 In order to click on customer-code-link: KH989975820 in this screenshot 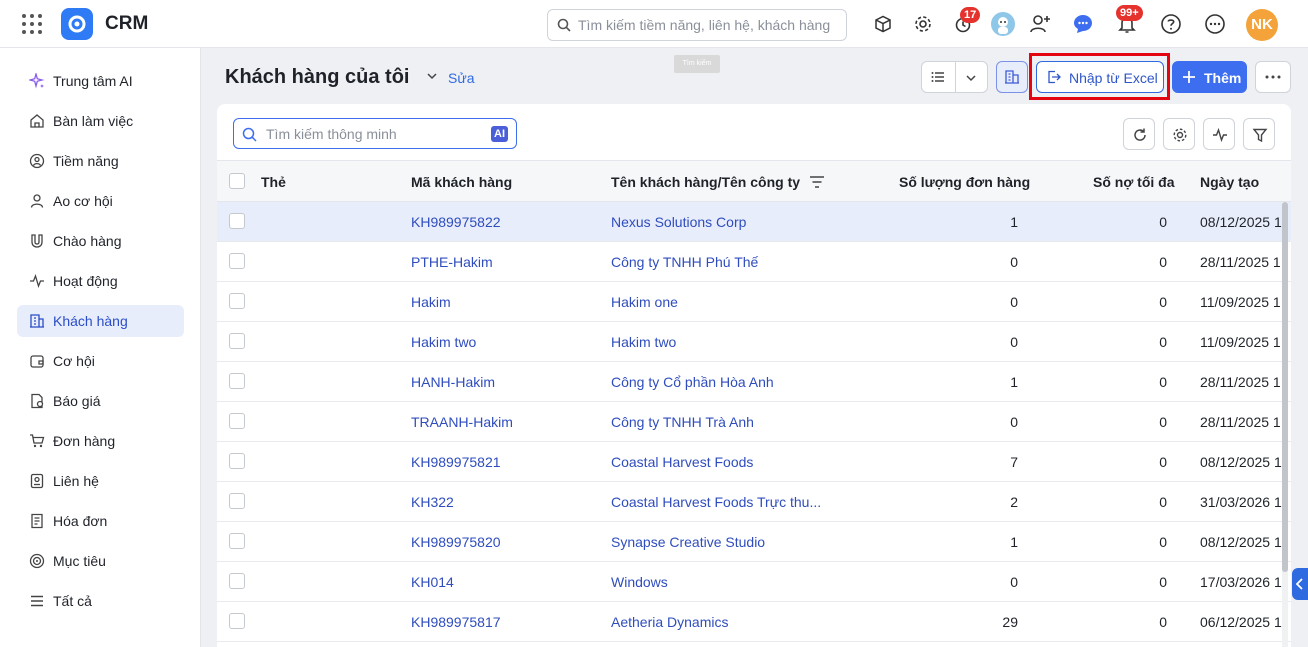, I will do `click(456, 542)`.